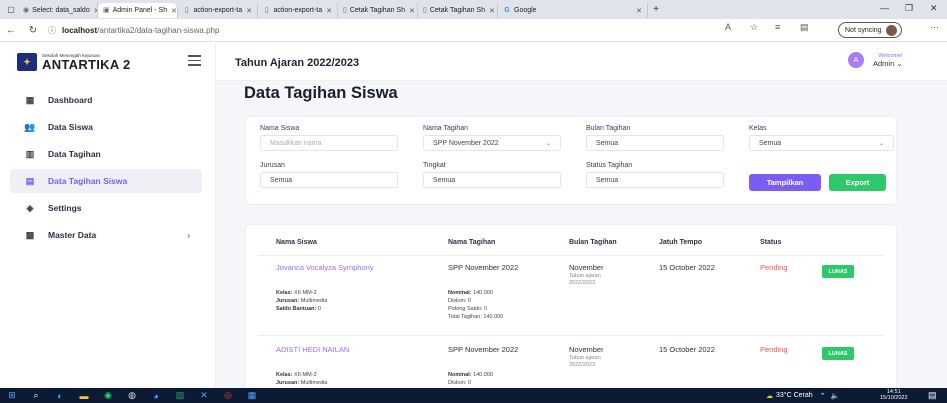 The width and height of the screenshot is (947, 403). I want to click on chevron-up-icon: ⌃, so click(823, 396).